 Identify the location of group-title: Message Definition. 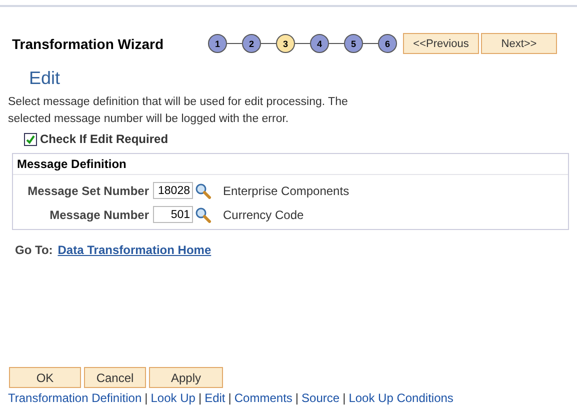
(290, 164).